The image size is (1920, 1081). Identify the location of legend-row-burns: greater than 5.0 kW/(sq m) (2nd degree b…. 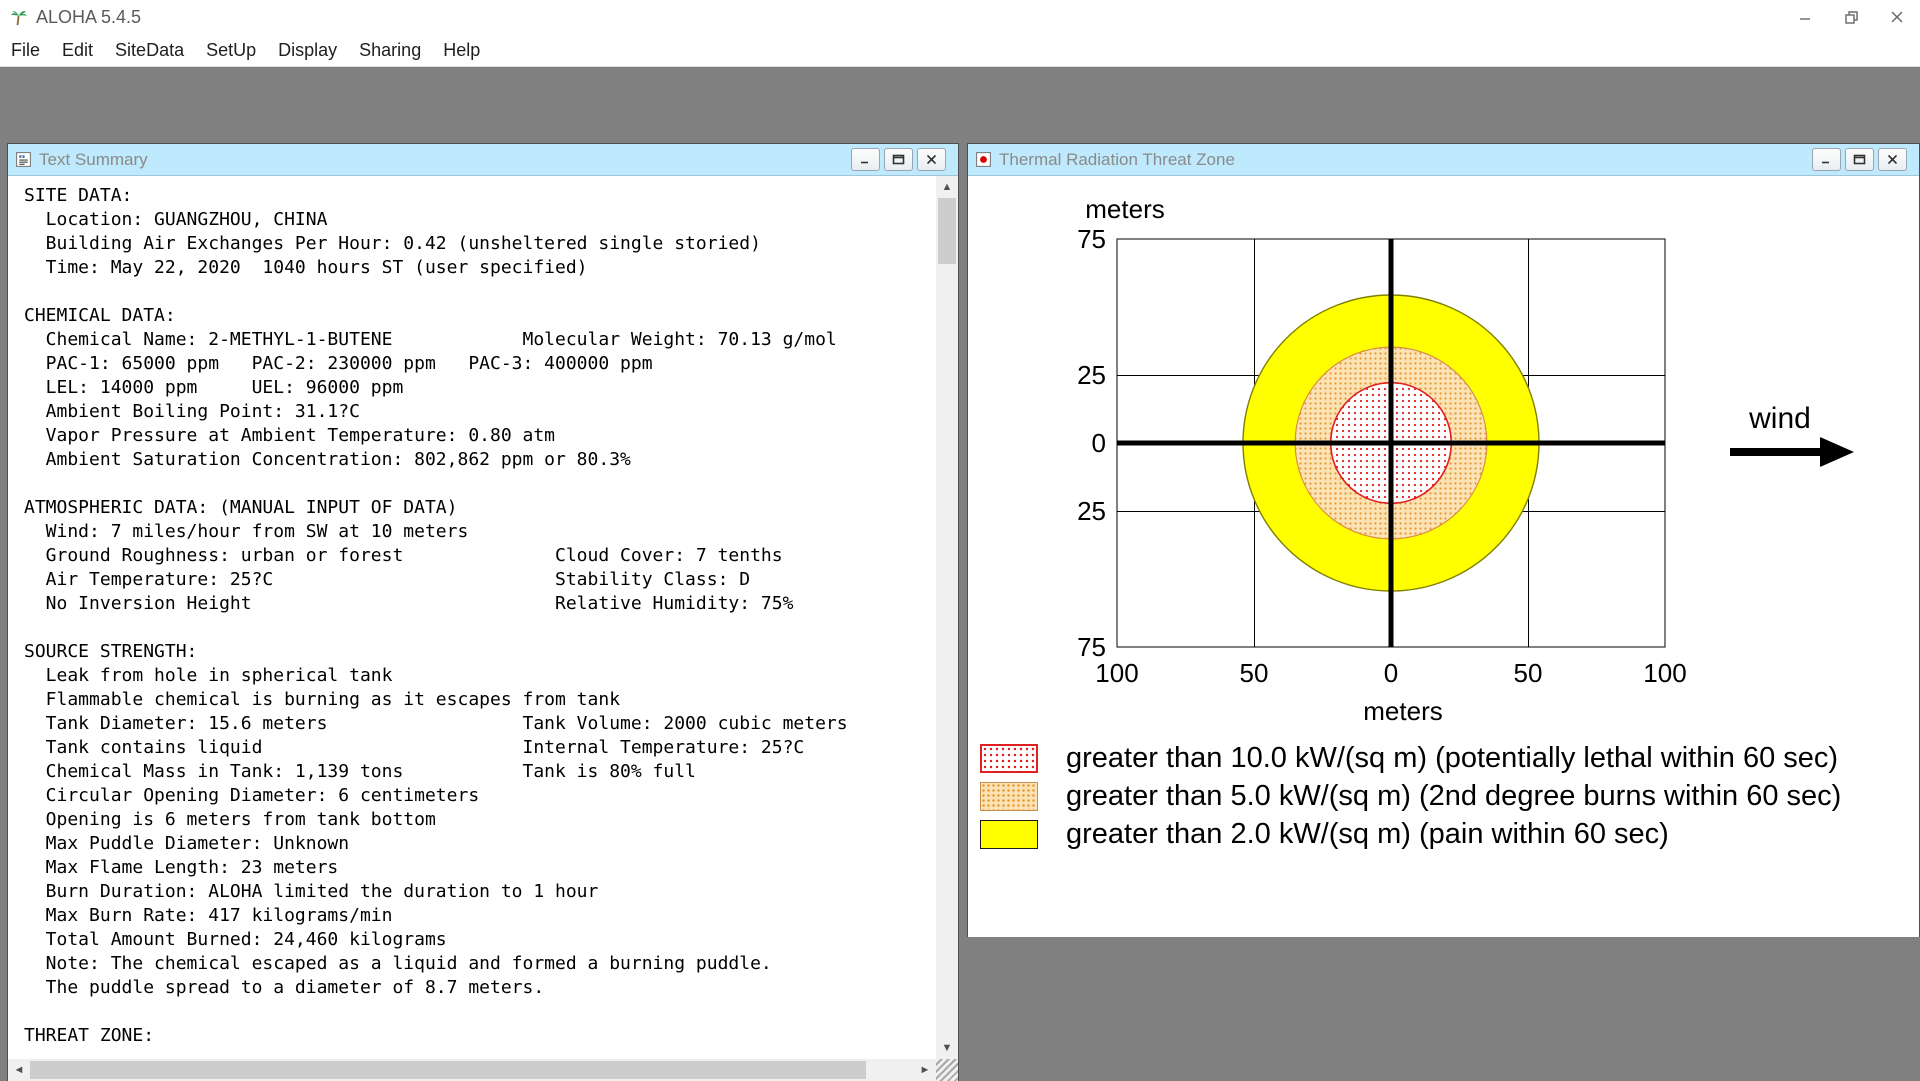
(1449, 796).